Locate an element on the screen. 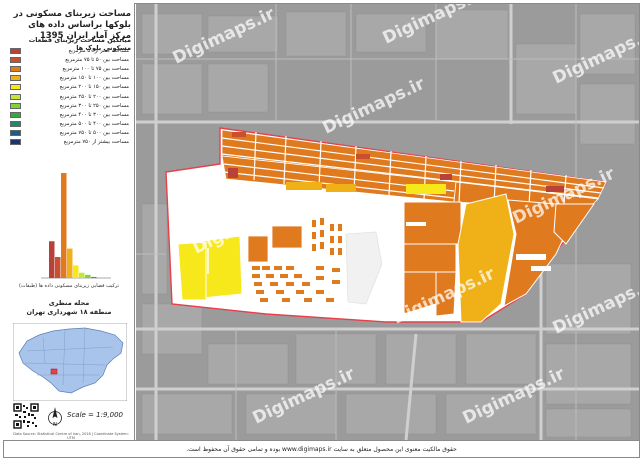 The image size is (643, 461). legend-label: مساحت بین ۴۰۰ تا ۵۰۰ مترمربع is located at coordinates (94, 124).